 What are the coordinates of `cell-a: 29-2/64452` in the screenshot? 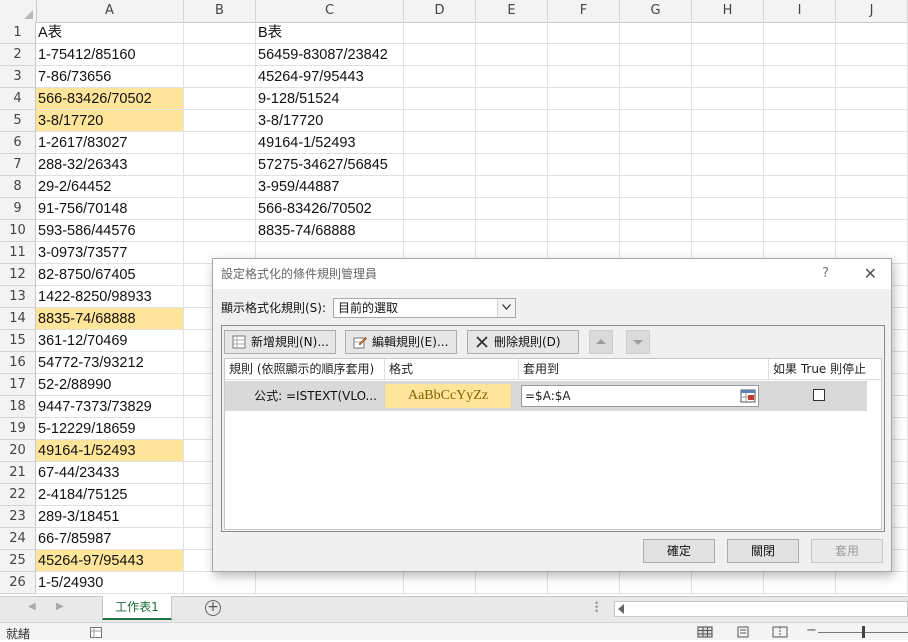 It's located at (110, 187).